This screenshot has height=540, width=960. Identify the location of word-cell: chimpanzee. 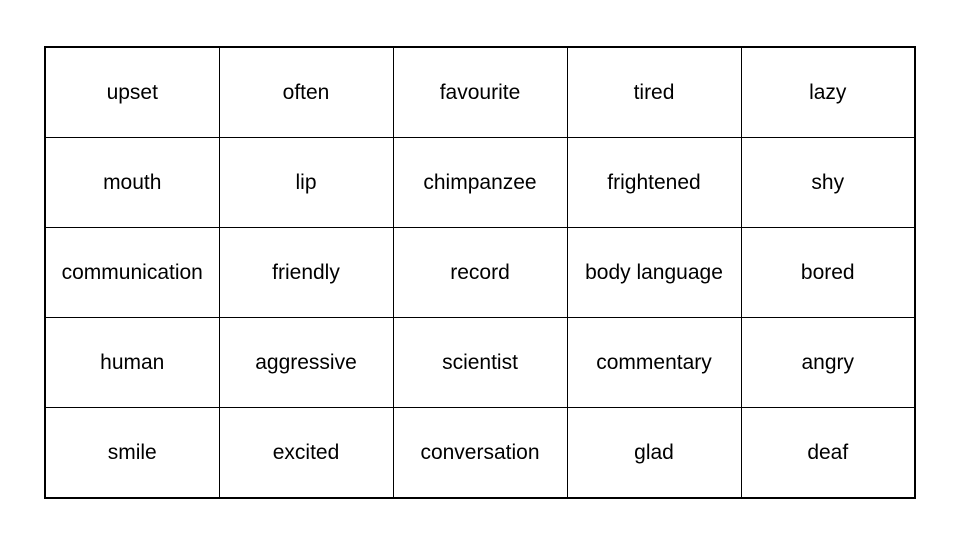
(480, 182).